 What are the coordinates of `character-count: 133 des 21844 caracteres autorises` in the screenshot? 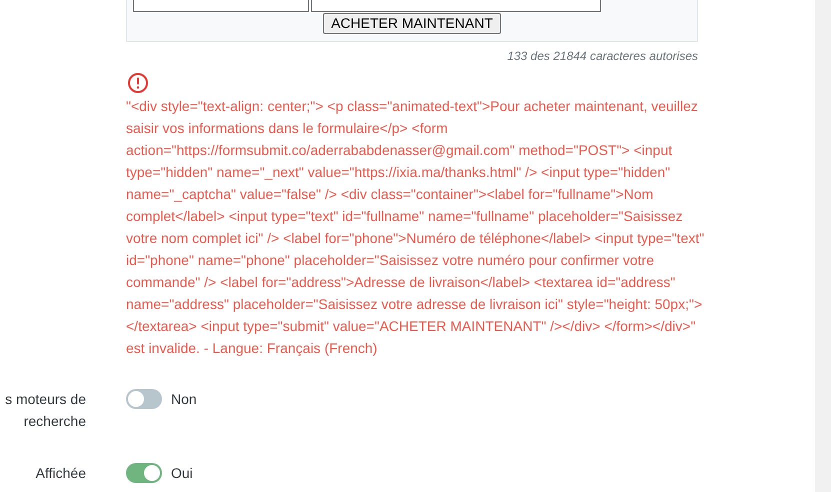 It's located at (602, 56).